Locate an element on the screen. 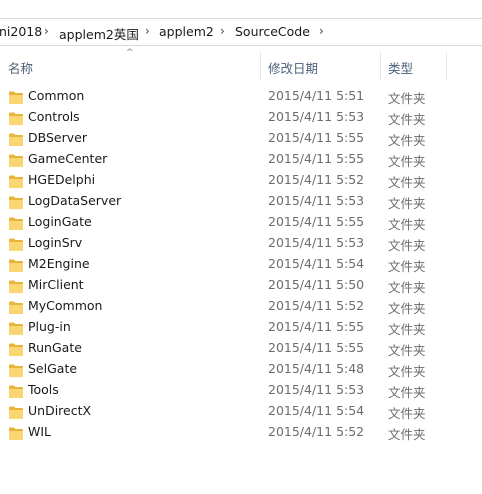  file-row: MyCommon 2015/4/11 5:52 文件夹 is located at coordinates (241, 305).